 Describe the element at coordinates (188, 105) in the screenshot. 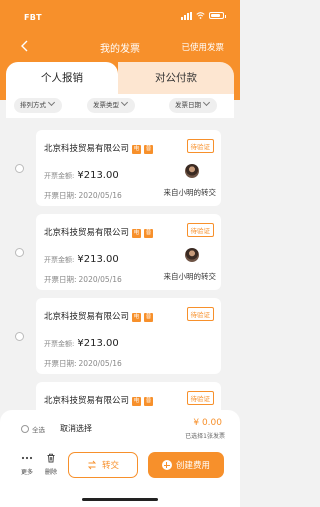

I see `invoice-date-filter-label: 发票日期` at that location.